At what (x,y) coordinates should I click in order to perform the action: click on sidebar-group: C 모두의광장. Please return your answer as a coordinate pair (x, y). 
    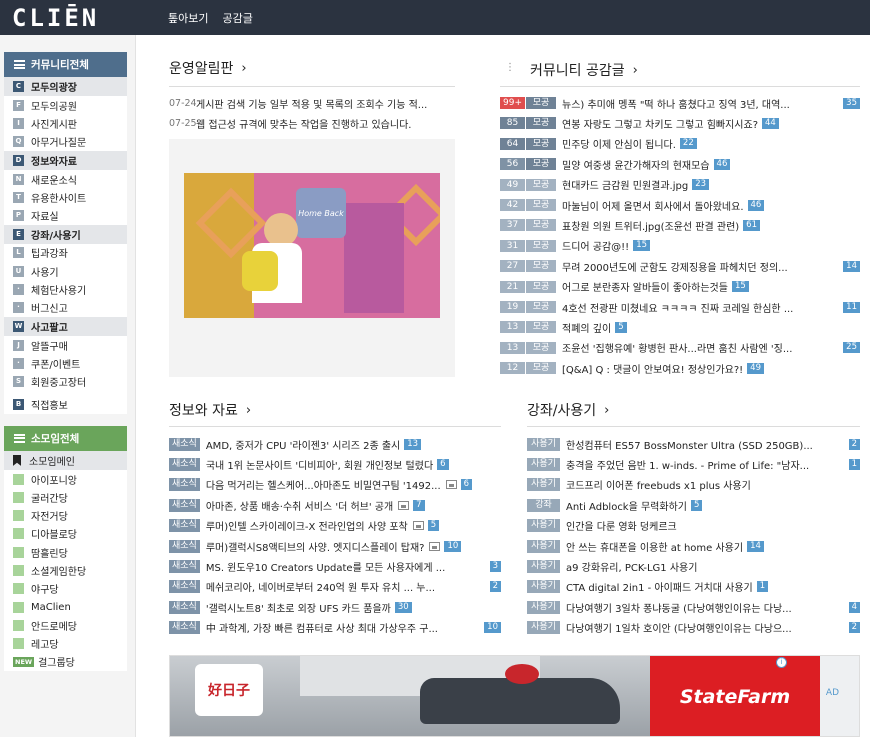
    Looking at the image, I should click on (65, 86).